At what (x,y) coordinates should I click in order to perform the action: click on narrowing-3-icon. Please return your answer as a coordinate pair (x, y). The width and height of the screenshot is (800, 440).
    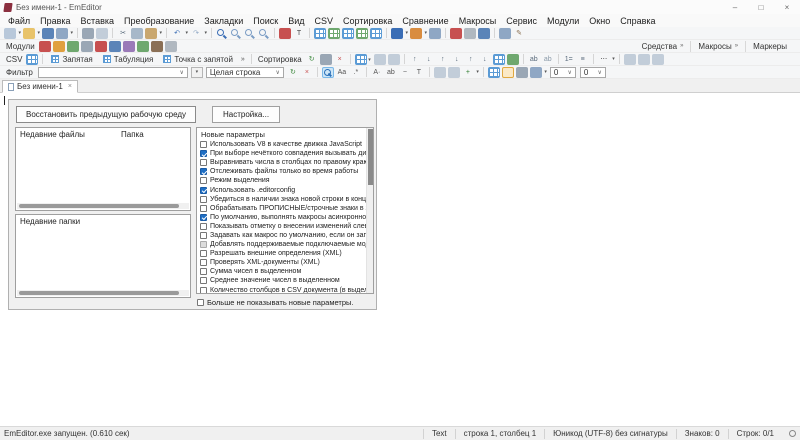
    Looking at the image, I should click on (657, 59).